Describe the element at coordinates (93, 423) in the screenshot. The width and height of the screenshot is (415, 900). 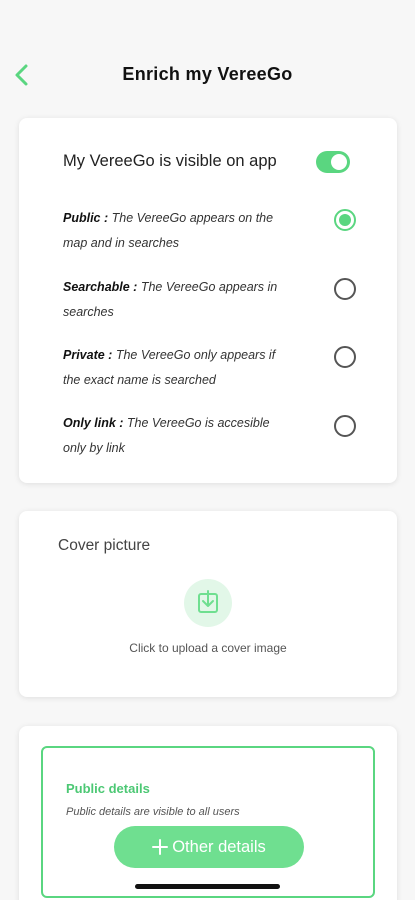
I see `option-only-link-name: Only link :` at that location.